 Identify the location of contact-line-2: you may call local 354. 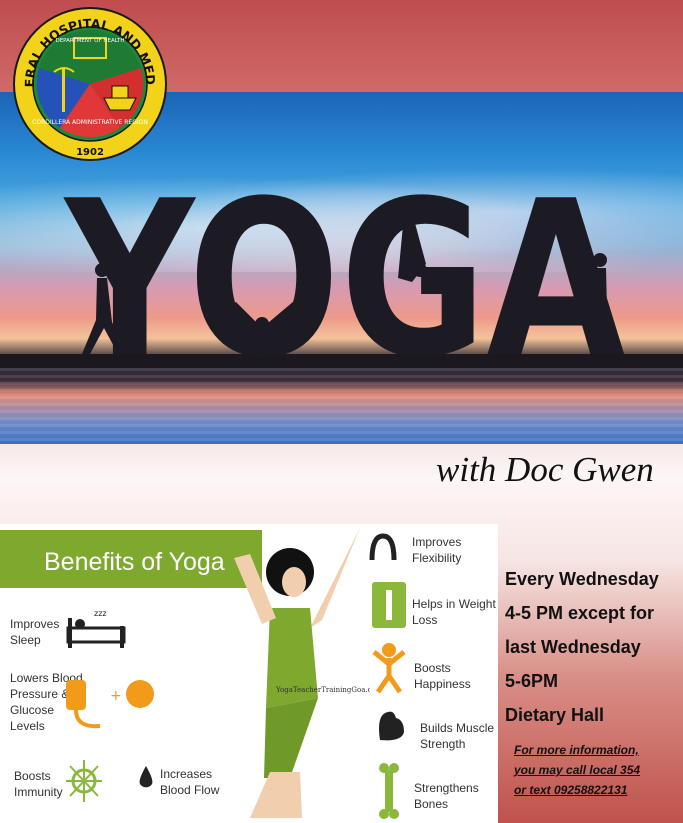
(577, 770).